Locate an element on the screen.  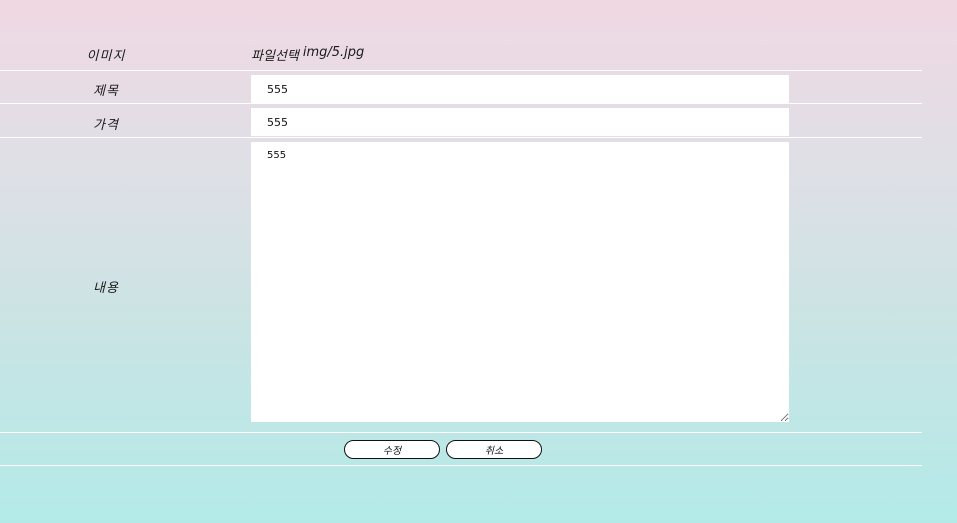
price-row: 가격 is located at coordinates (461, 121).